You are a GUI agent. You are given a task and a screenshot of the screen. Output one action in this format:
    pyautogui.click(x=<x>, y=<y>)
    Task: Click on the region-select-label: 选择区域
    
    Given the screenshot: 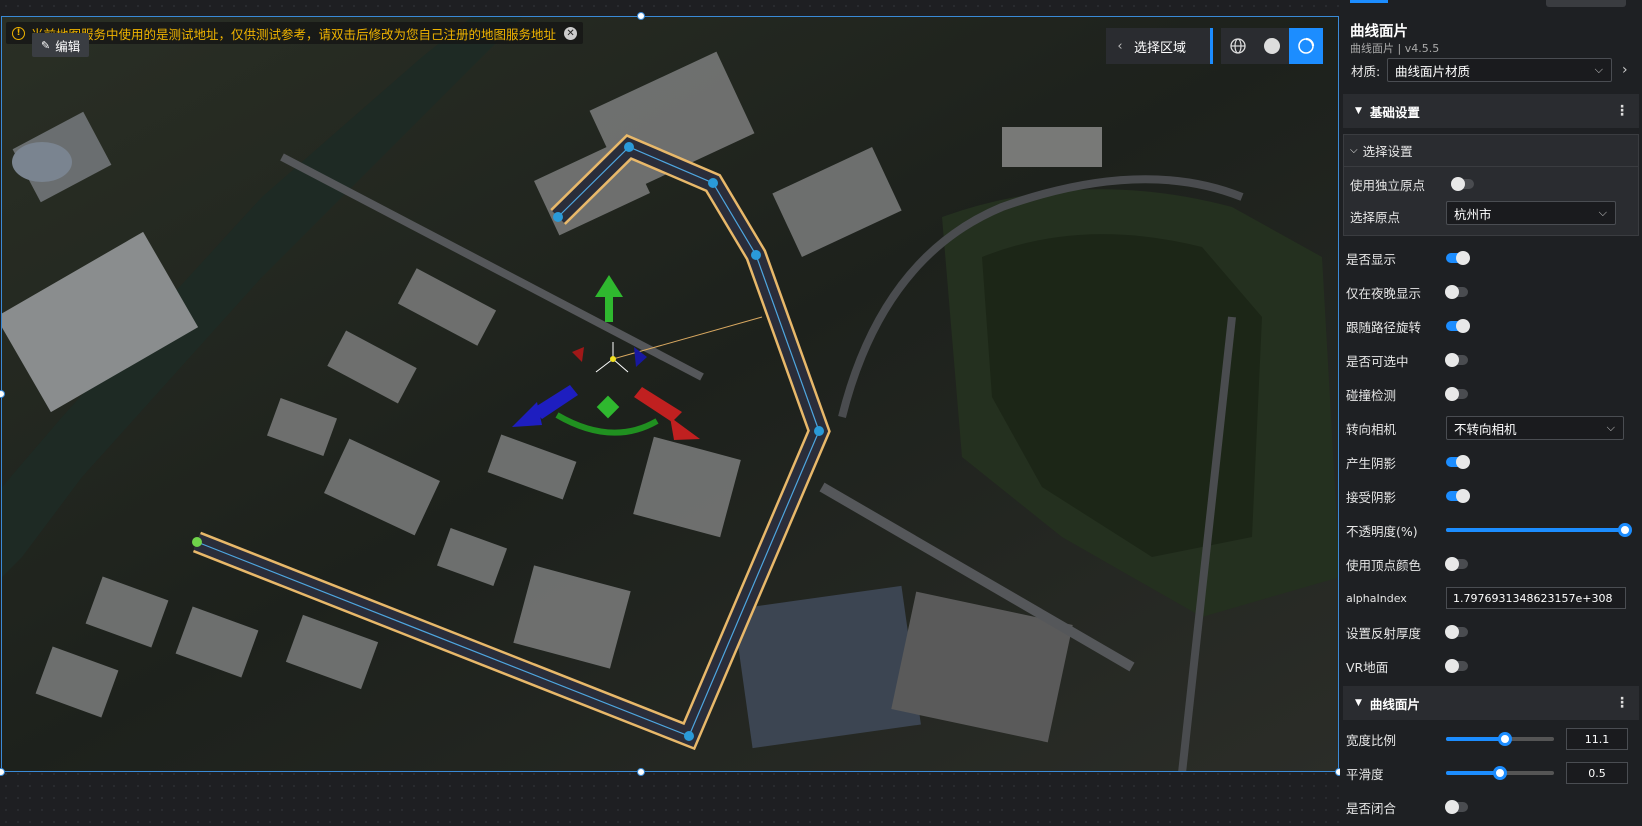 What is the action you would take?
    pyautogui.click(x=1160, y=48)
    